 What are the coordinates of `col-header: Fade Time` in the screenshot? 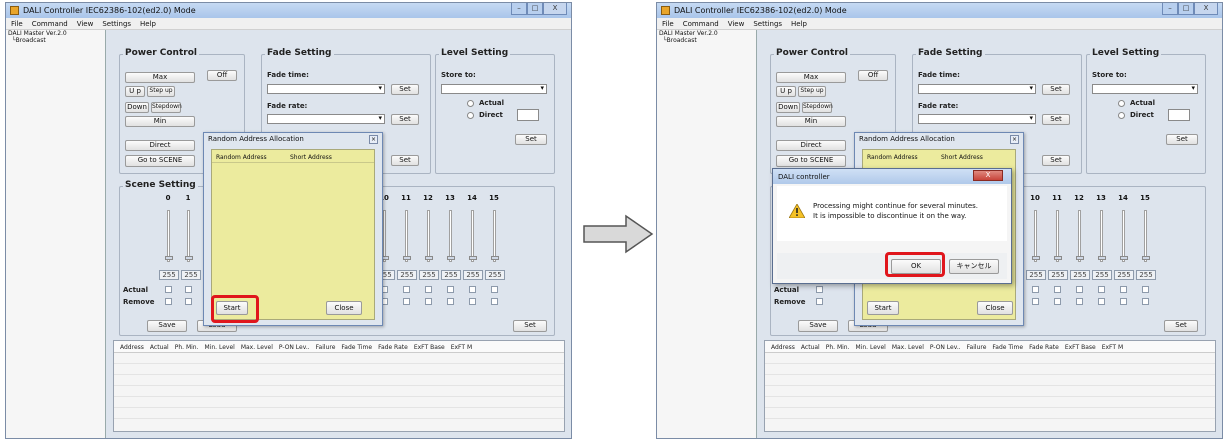 It's located at (353, 346).